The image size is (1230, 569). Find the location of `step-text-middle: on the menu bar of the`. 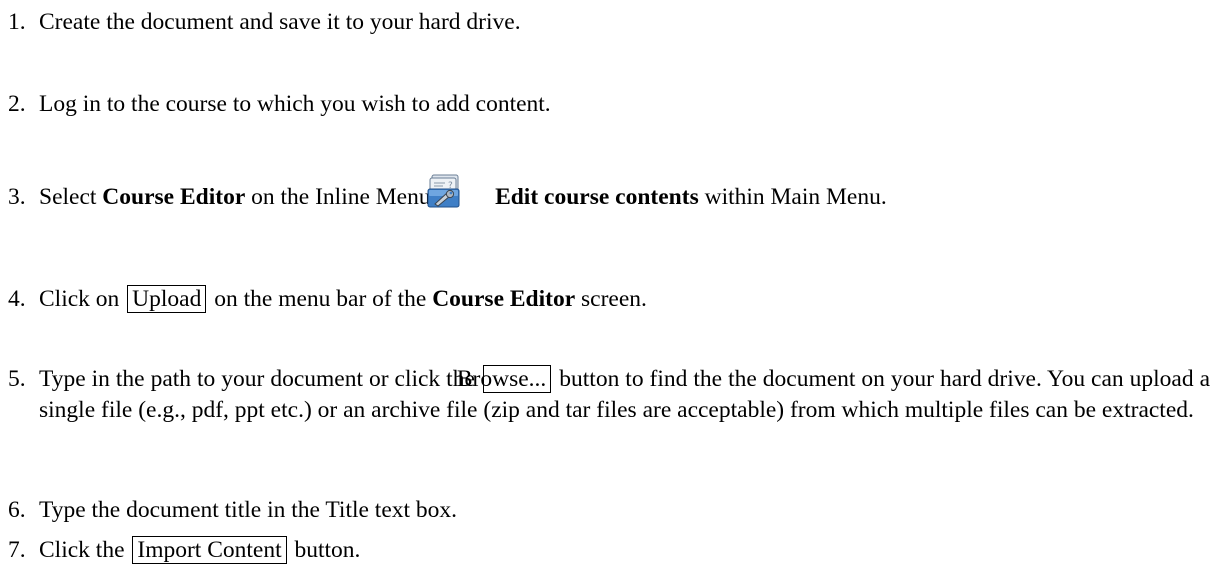

step-text-middle: on the menu bar of the is located at coordinates (320, 299).